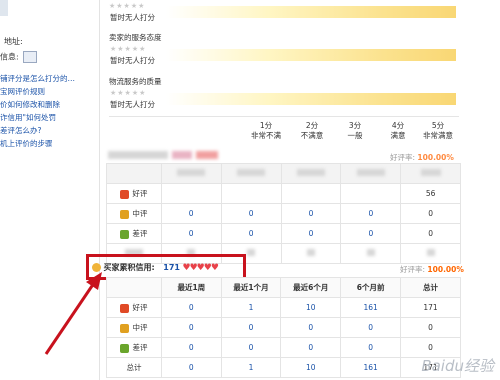  Describe the element at coordinates (191, 287) in the screenshot. I see `header-cell: 最近1周` at that location.